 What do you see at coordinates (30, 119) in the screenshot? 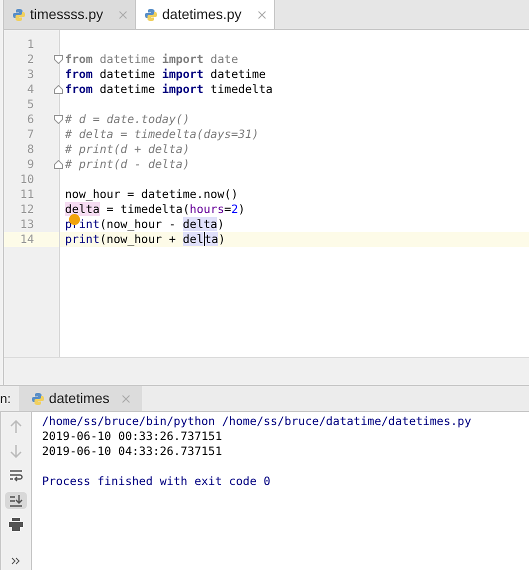
I see `line-number: 6` at bounding box center [30, 119].